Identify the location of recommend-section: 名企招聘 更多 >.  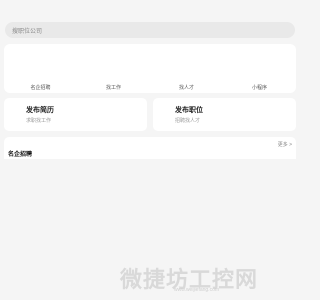
(150, 148).